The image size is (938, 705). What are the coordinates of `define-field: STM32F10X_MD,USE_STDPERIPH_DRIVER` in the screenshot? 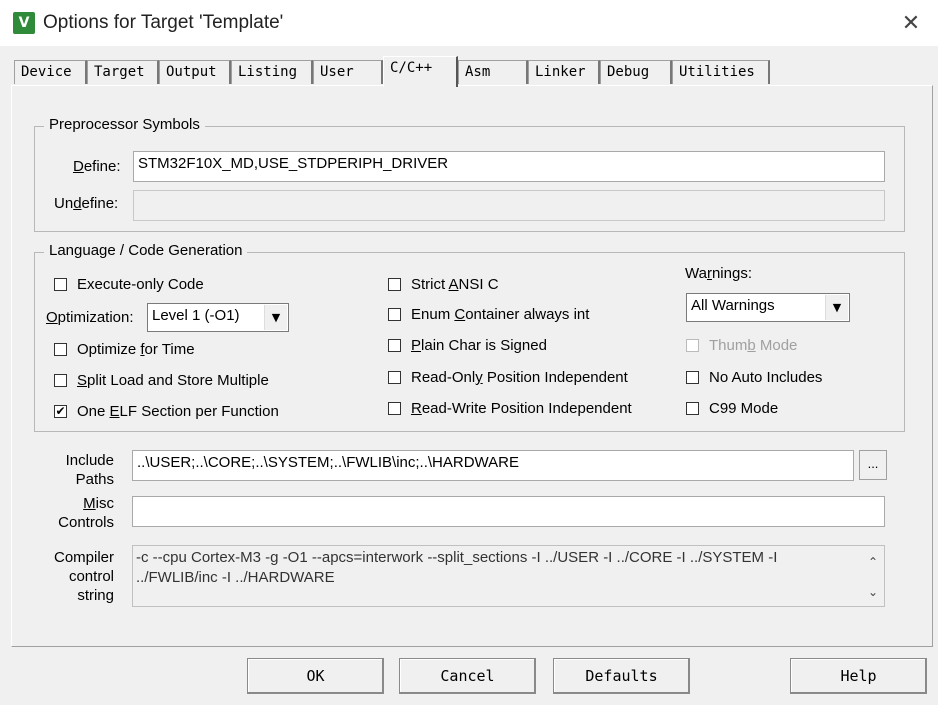 It's located at (509, 166).